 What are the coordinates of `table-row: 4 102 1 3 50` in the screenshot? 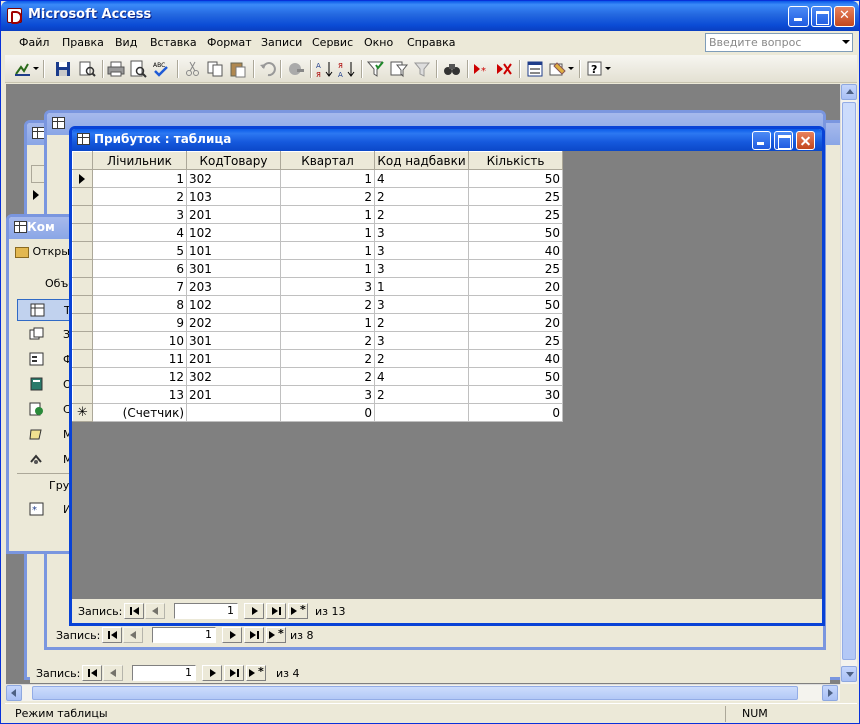 It's located at (317, 232).